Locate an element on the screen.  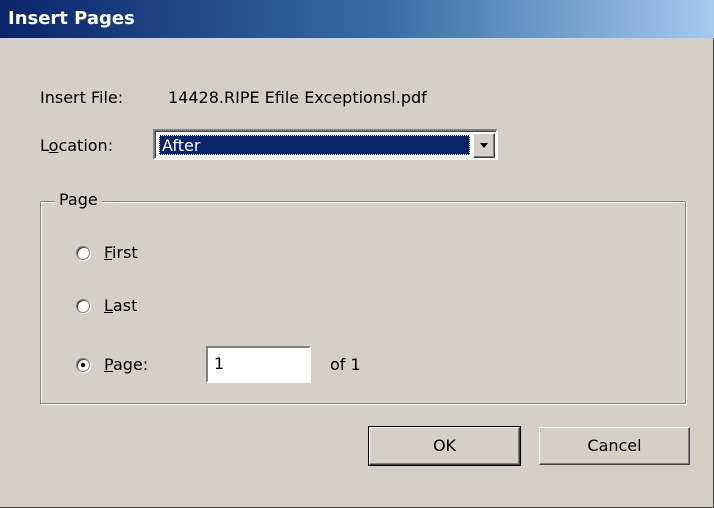
radio-button-page is located at coordinates (83, 364).